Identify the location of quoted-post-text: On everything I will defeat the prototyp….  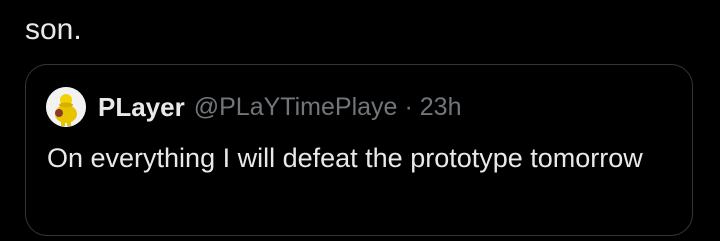
(345, 158).